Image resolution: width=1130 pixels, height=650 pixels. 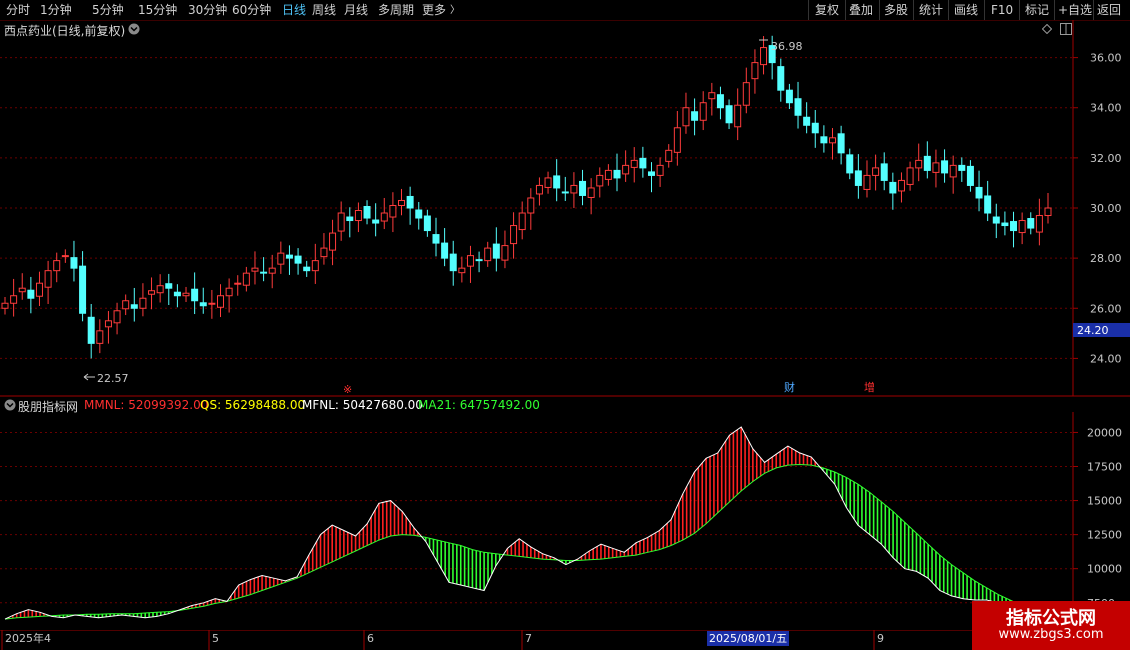 I want to click on event-marker-increase: 增, so click(x=869, y=387).